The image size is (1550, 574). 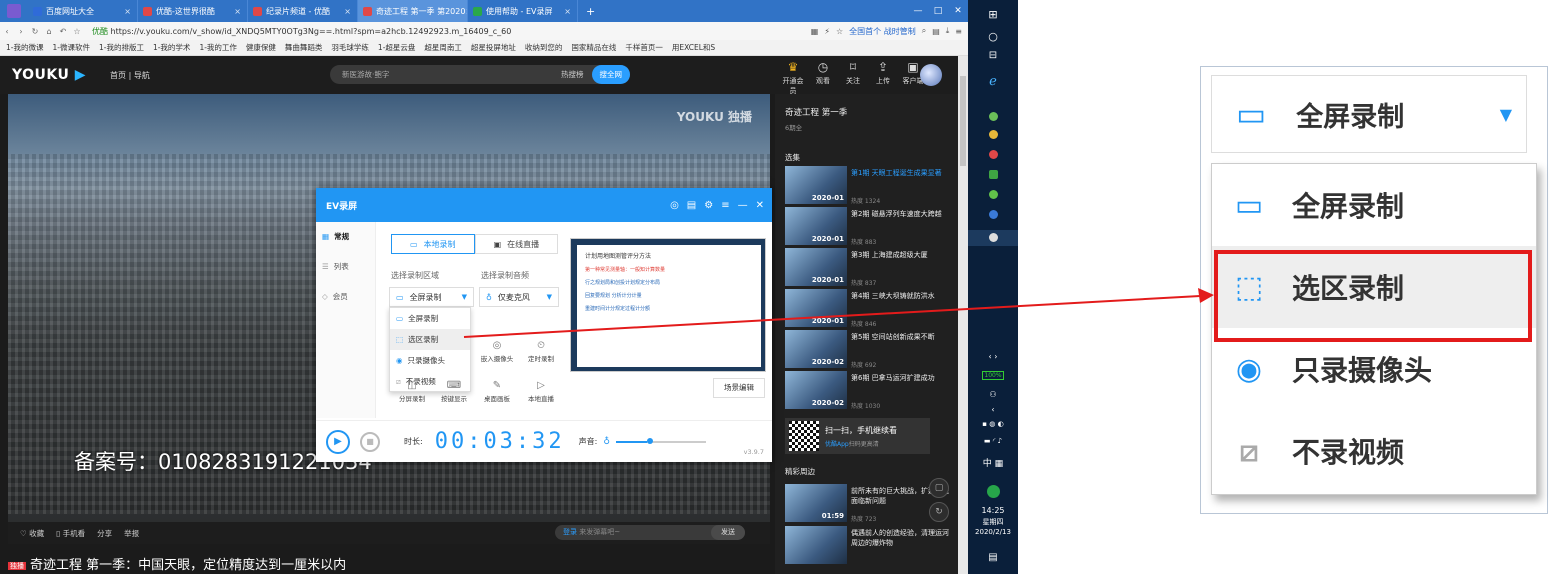 What do you see at coordinates (958, 11) in the screenshot?
I see `close-window-icon: ✕` at bounding box center [958, 11].